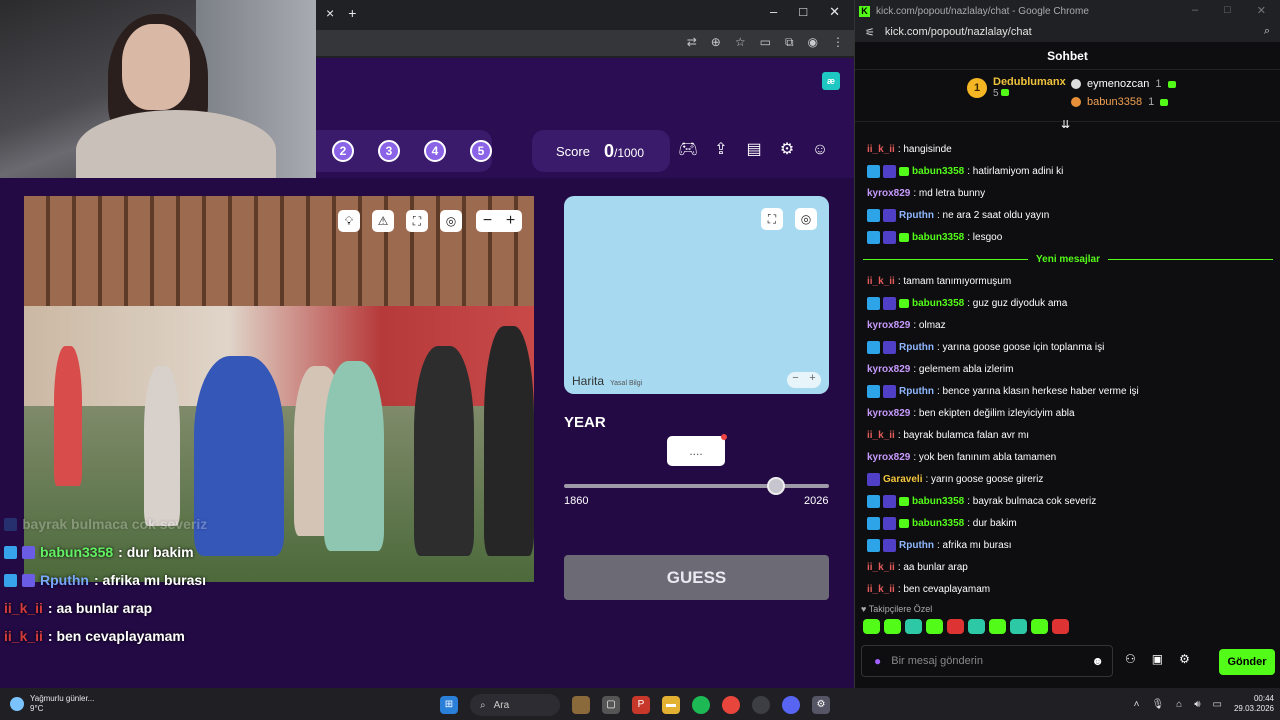  Describe the element at coordinates (838, 42) in the screenshot. I see `menu-kebab-icon: ⋮` at that location.